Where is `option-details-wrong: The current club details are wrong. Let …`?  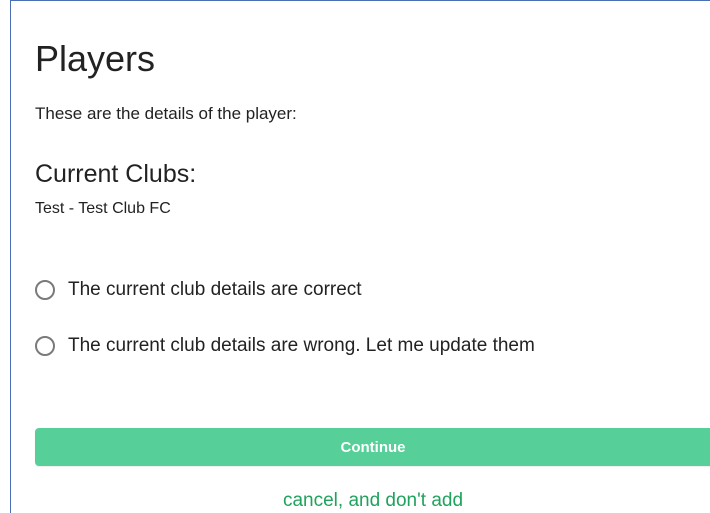 option-details-wrong: The current club details are wrong. Let … is located at coordinates (285, 346).